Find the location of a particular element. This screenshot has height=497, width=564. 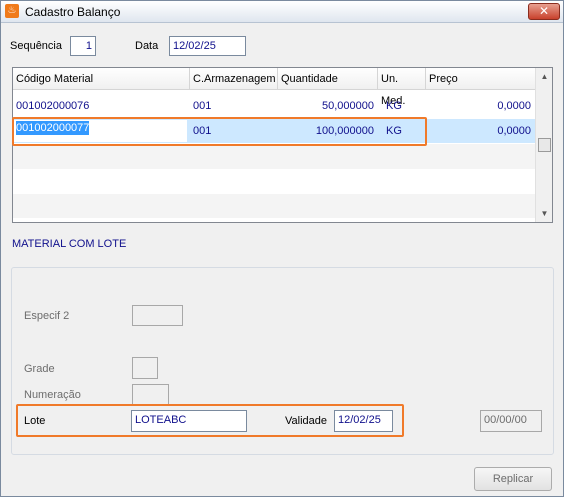

cell-unidade: KG is located at coordinates (404, 106).